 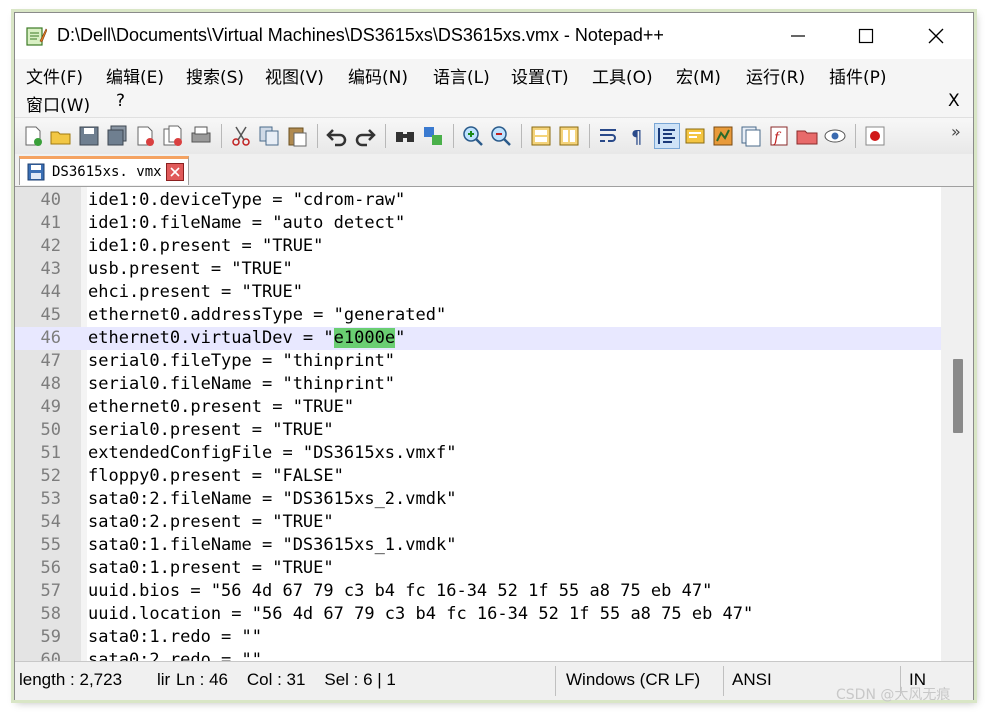 I want to click on code-text: floppy0.present = "FALSE", so click(x=216, y=476).